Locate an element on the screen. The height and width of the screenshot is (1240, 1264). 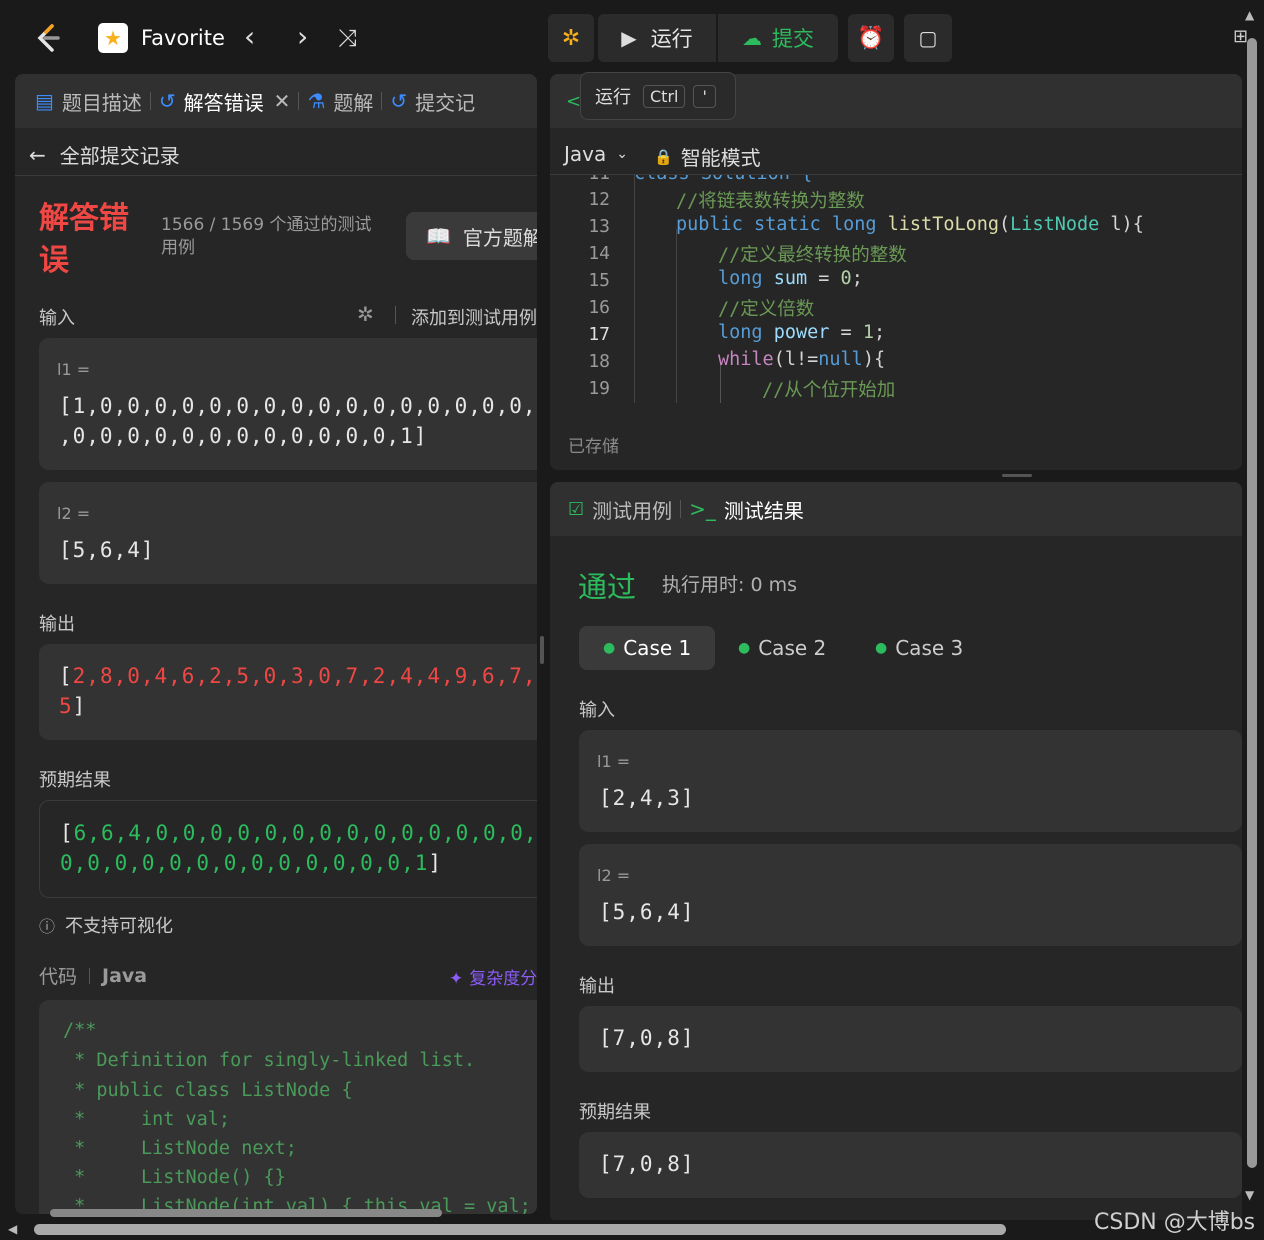
tab-testcases: ☑ 测试用例 is located at coordinates (620, 509).